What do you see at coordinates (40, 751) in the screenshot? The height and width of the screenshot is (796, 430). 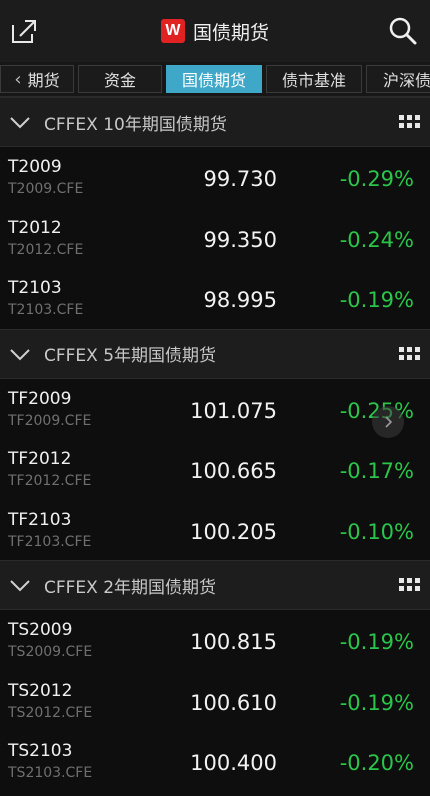 I see `contract-code: TS2103` at bounding box center [40, 751].